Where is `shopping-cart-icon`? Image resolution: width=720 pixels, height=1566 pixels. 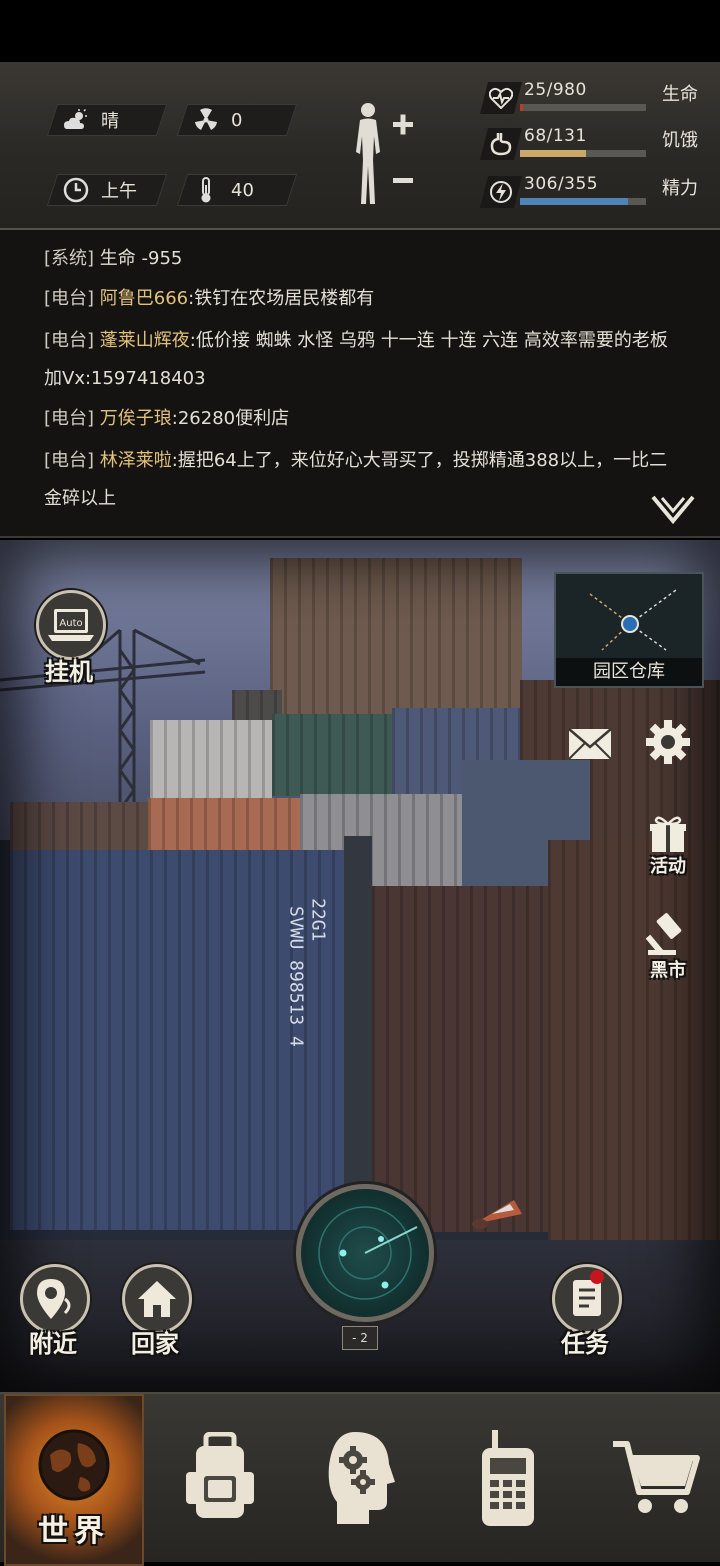 shopping-cart-icon is located at coordinates (656, 1477).